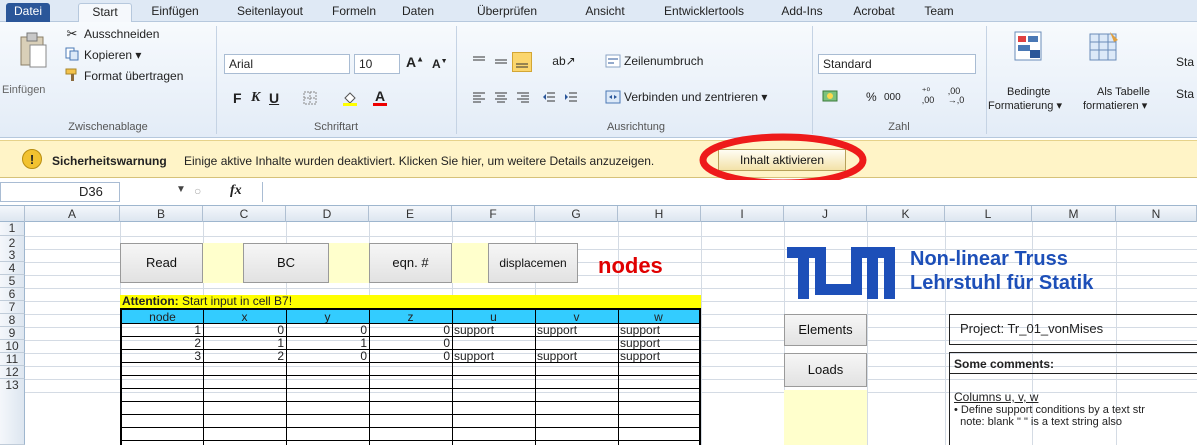 This screenshot has width=1197, height=445. What do you see at coordinates (133, 76) in the screenshot?
I see `format-painter-button: Format übertragen` at bounding box center [133, 76].